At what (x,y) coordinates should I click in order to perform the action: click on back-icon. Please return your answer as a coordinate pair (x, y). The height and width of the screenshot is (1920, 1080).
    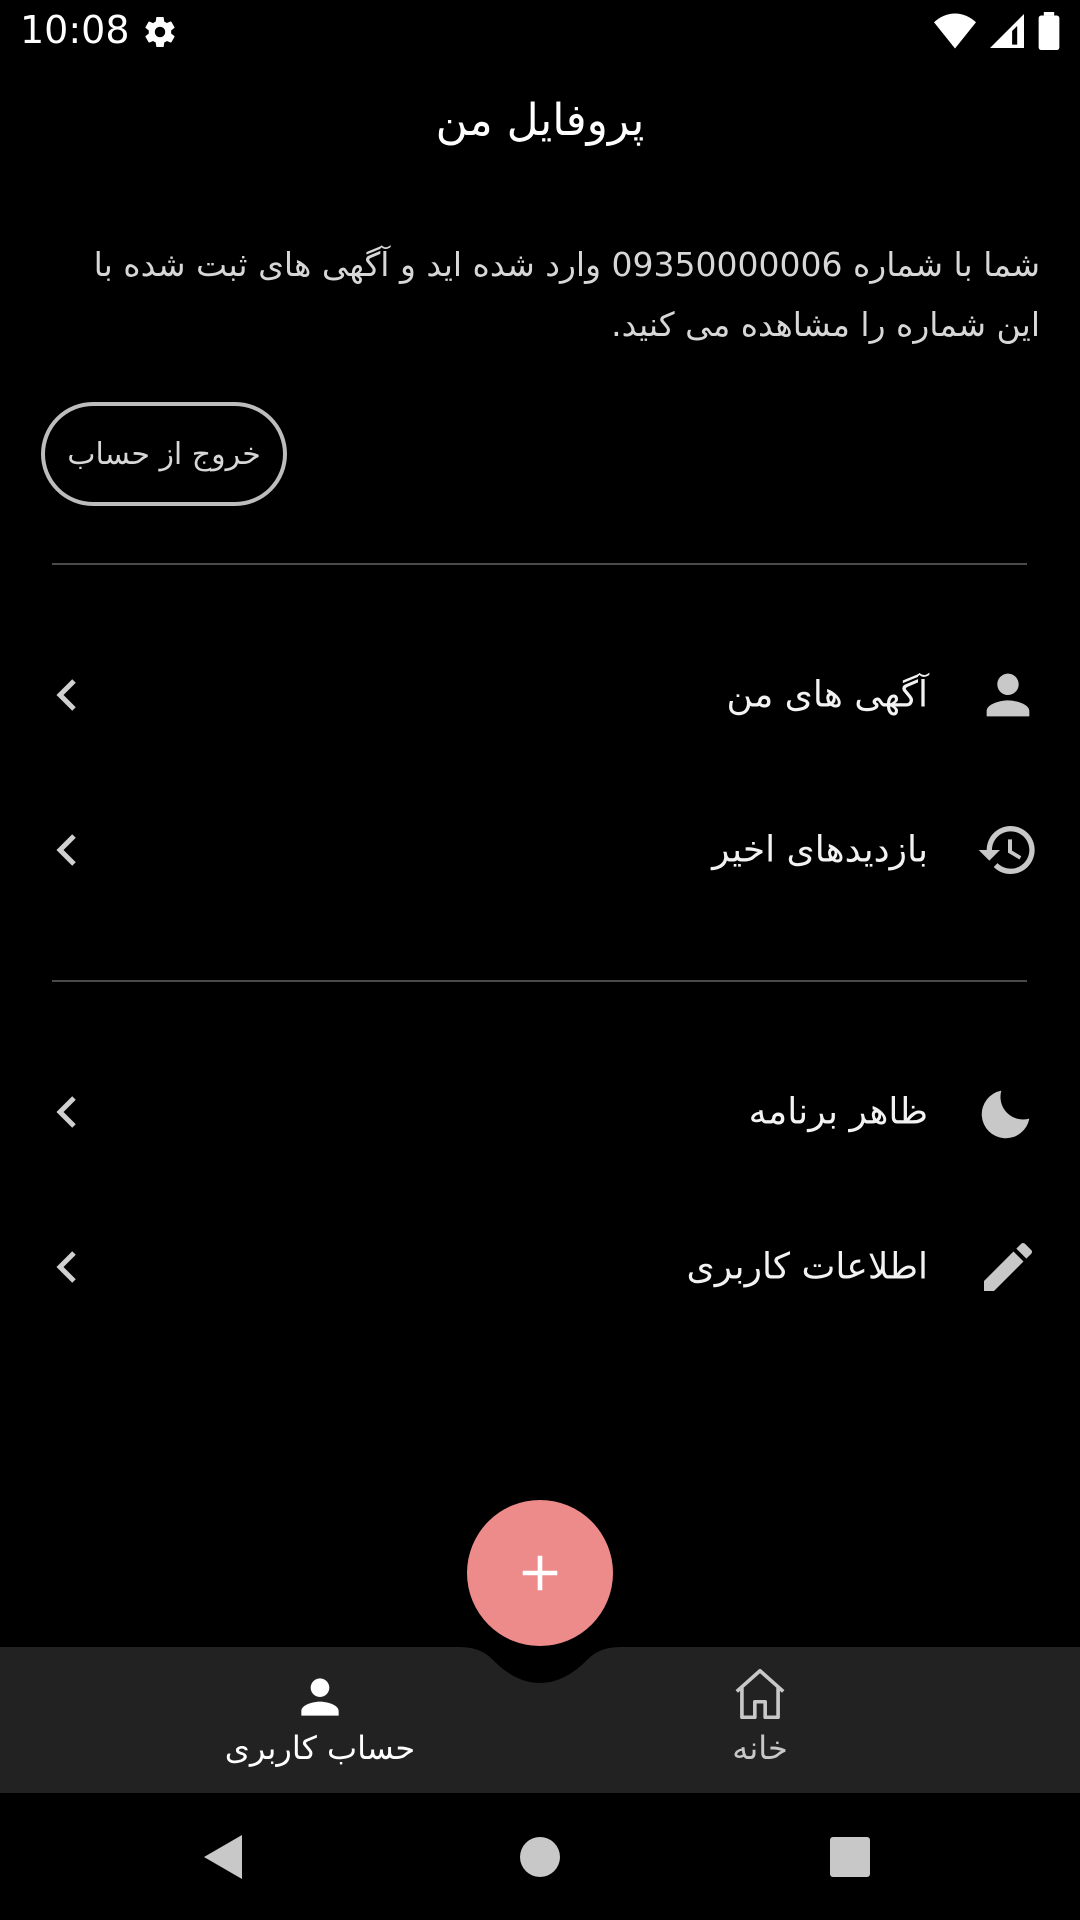
    Looking at the image, I should click on (224, 1857).